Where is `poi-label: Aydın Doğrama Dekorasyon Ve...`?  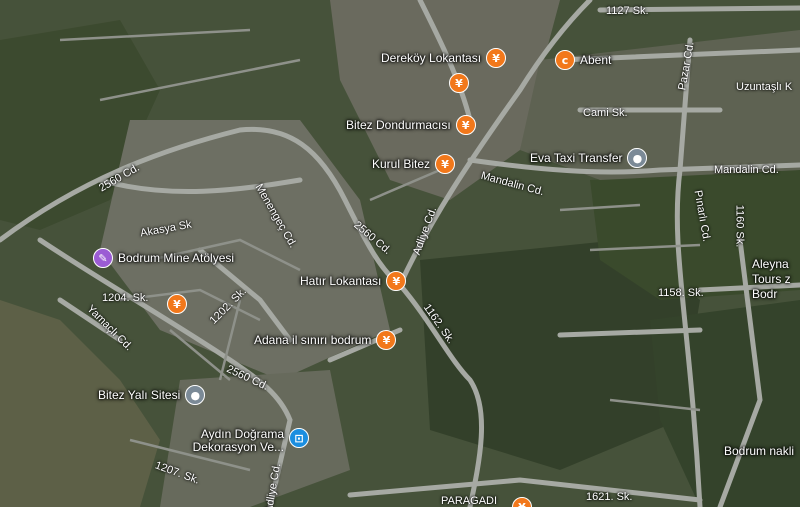 poi-label: Aydın Doğrama Dekorasyon Ve... is located at coordinates (238, 440).